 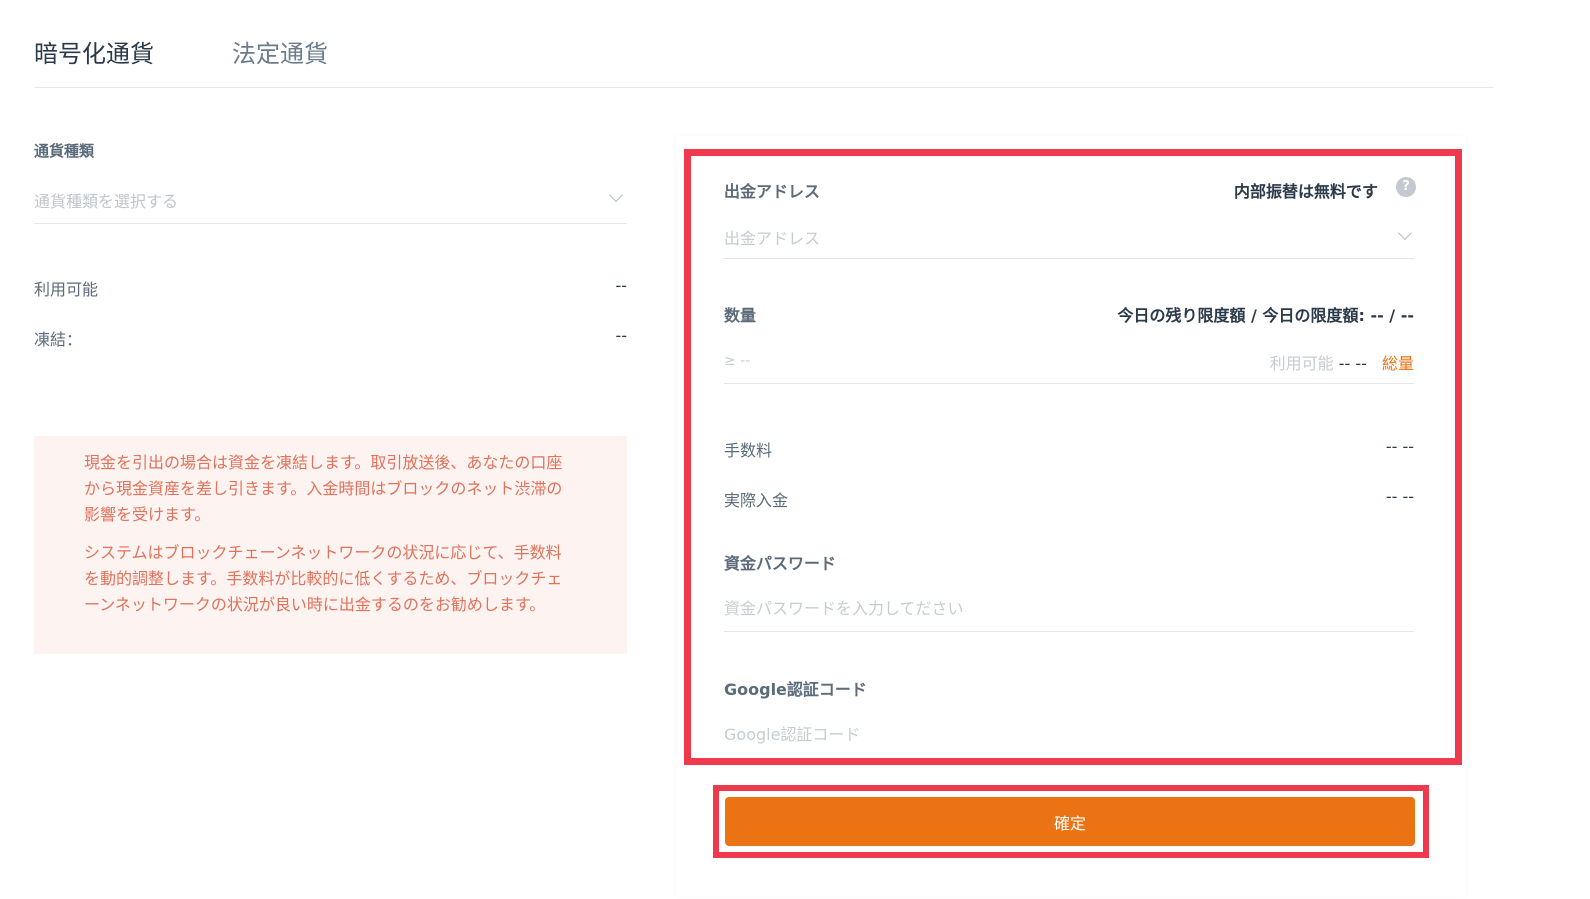 I want to click on available-row: 利用可能 --, so click(x=330, y=288).